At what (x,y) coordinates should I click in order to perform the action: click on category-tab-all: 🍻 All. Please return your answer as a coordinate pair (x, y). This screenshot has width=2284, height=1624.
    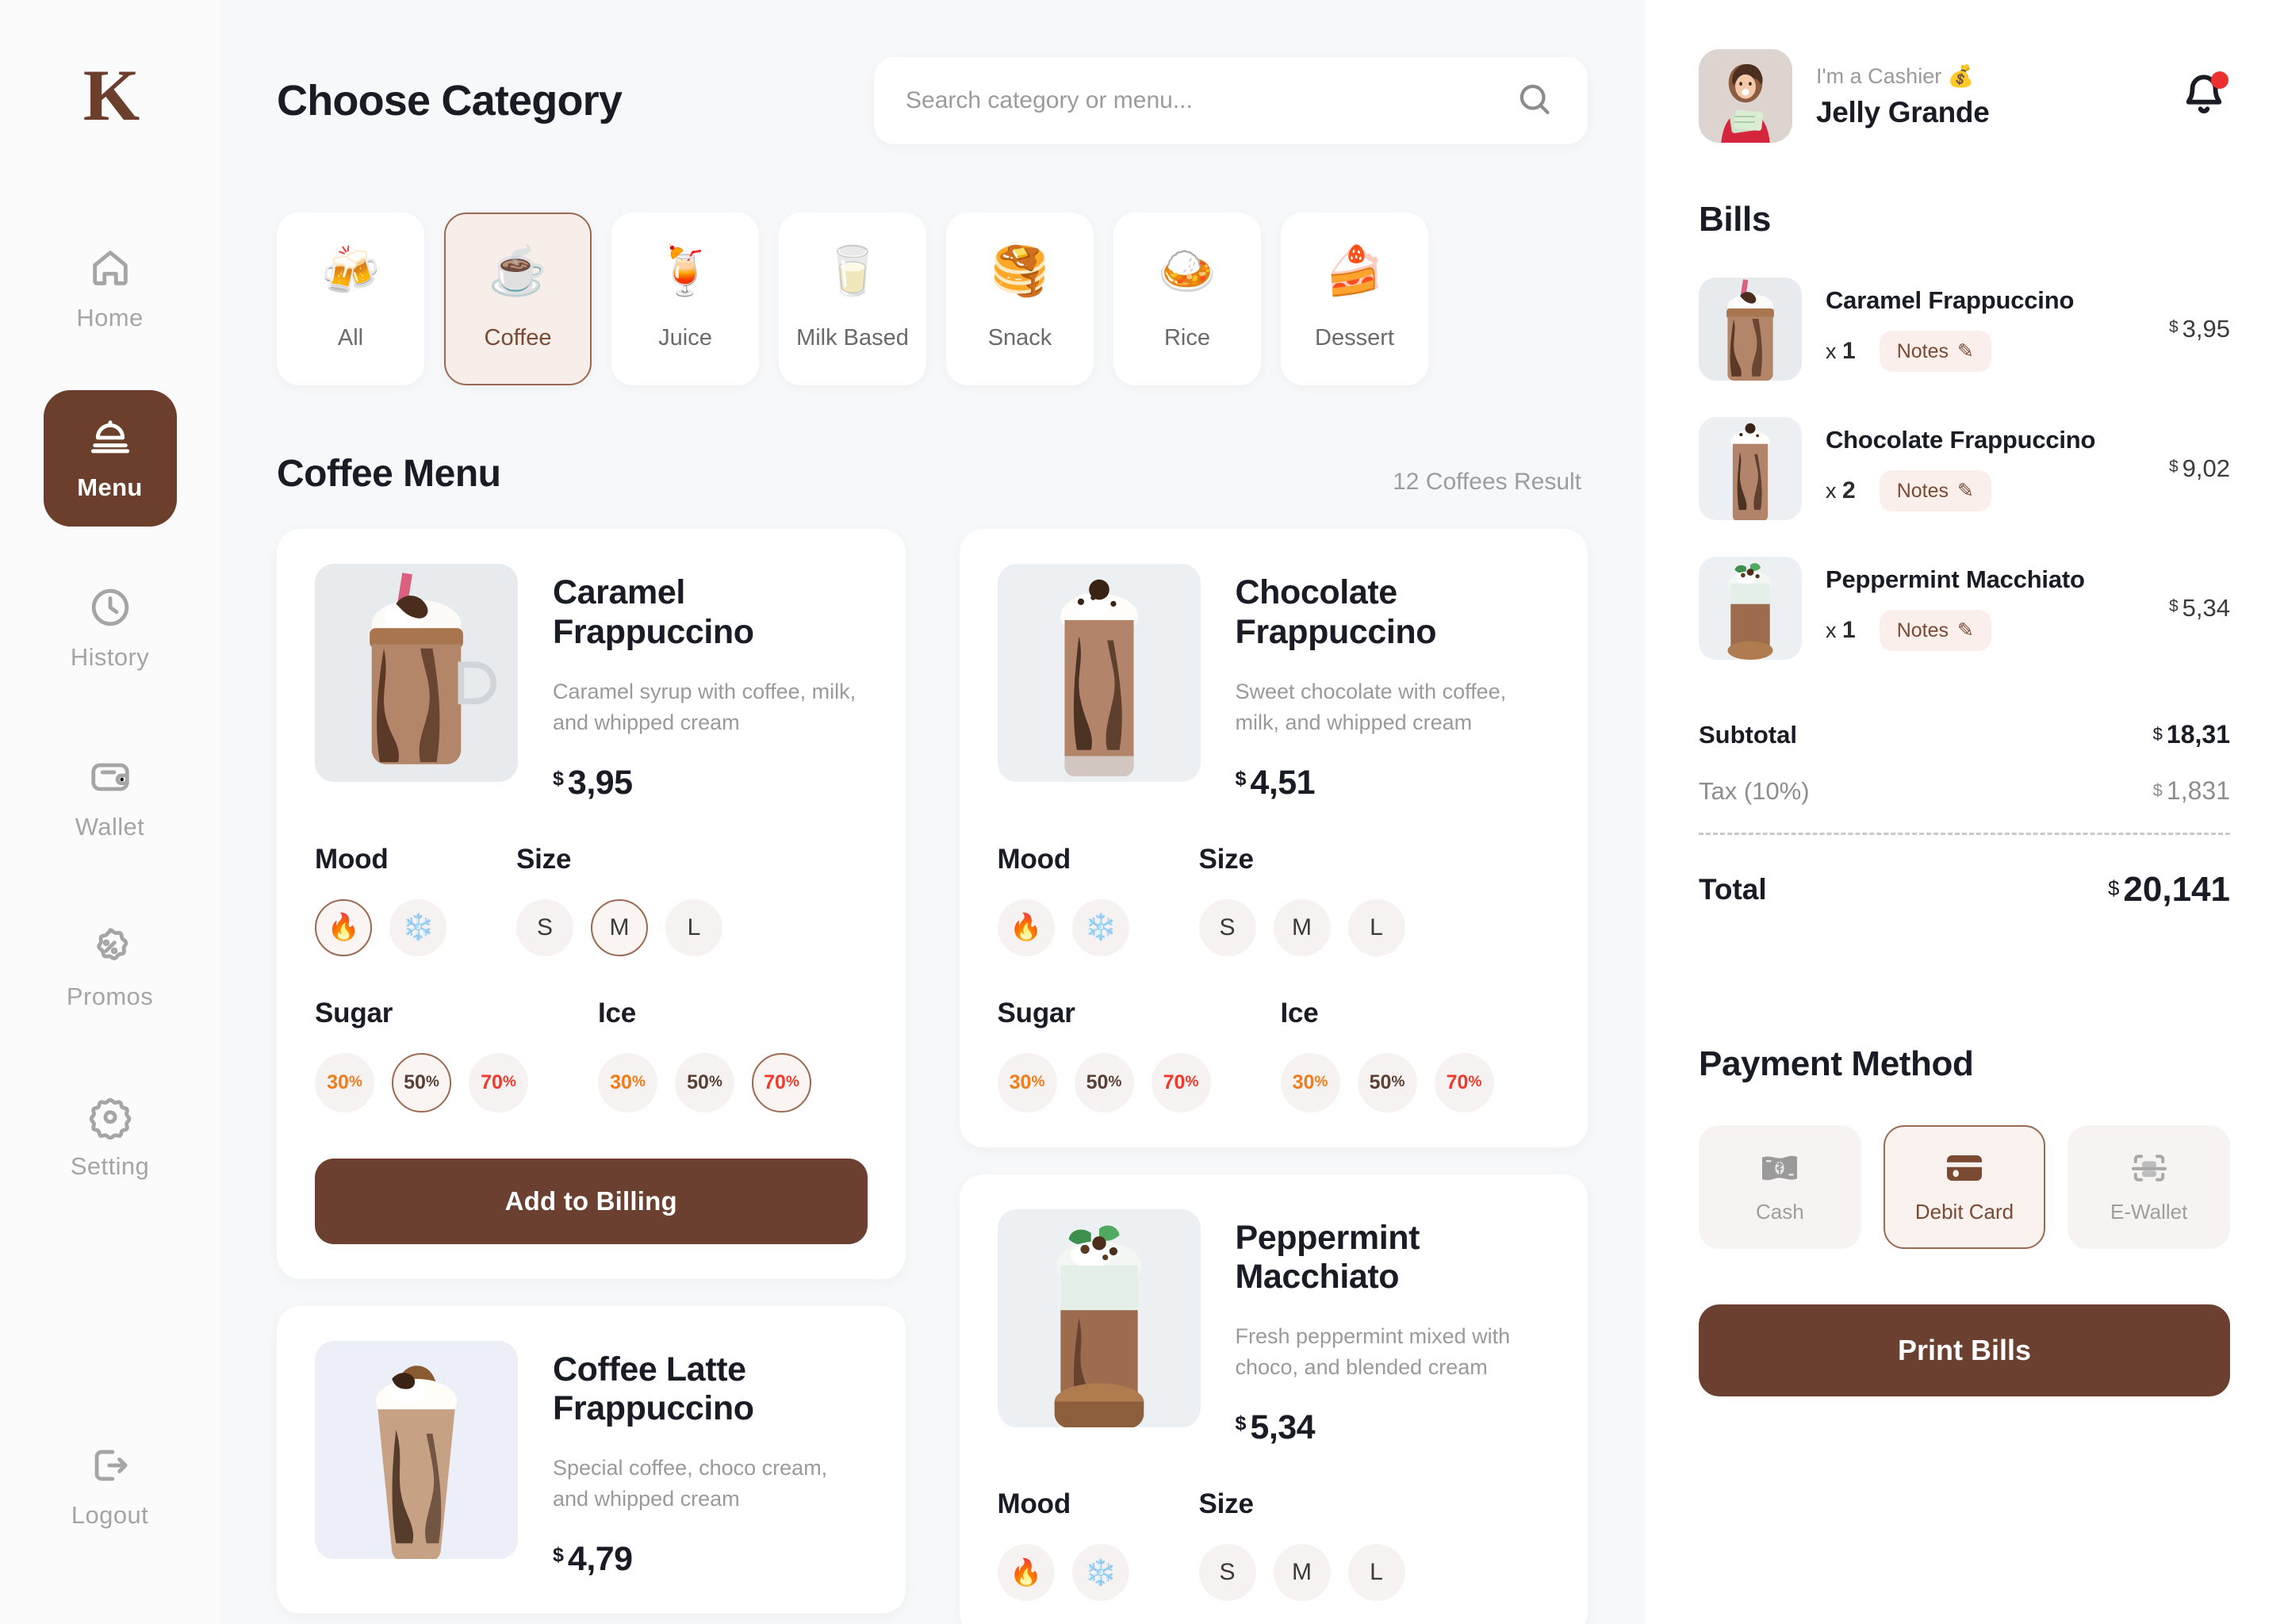
    Looking at the image, I should click on (350, 299).